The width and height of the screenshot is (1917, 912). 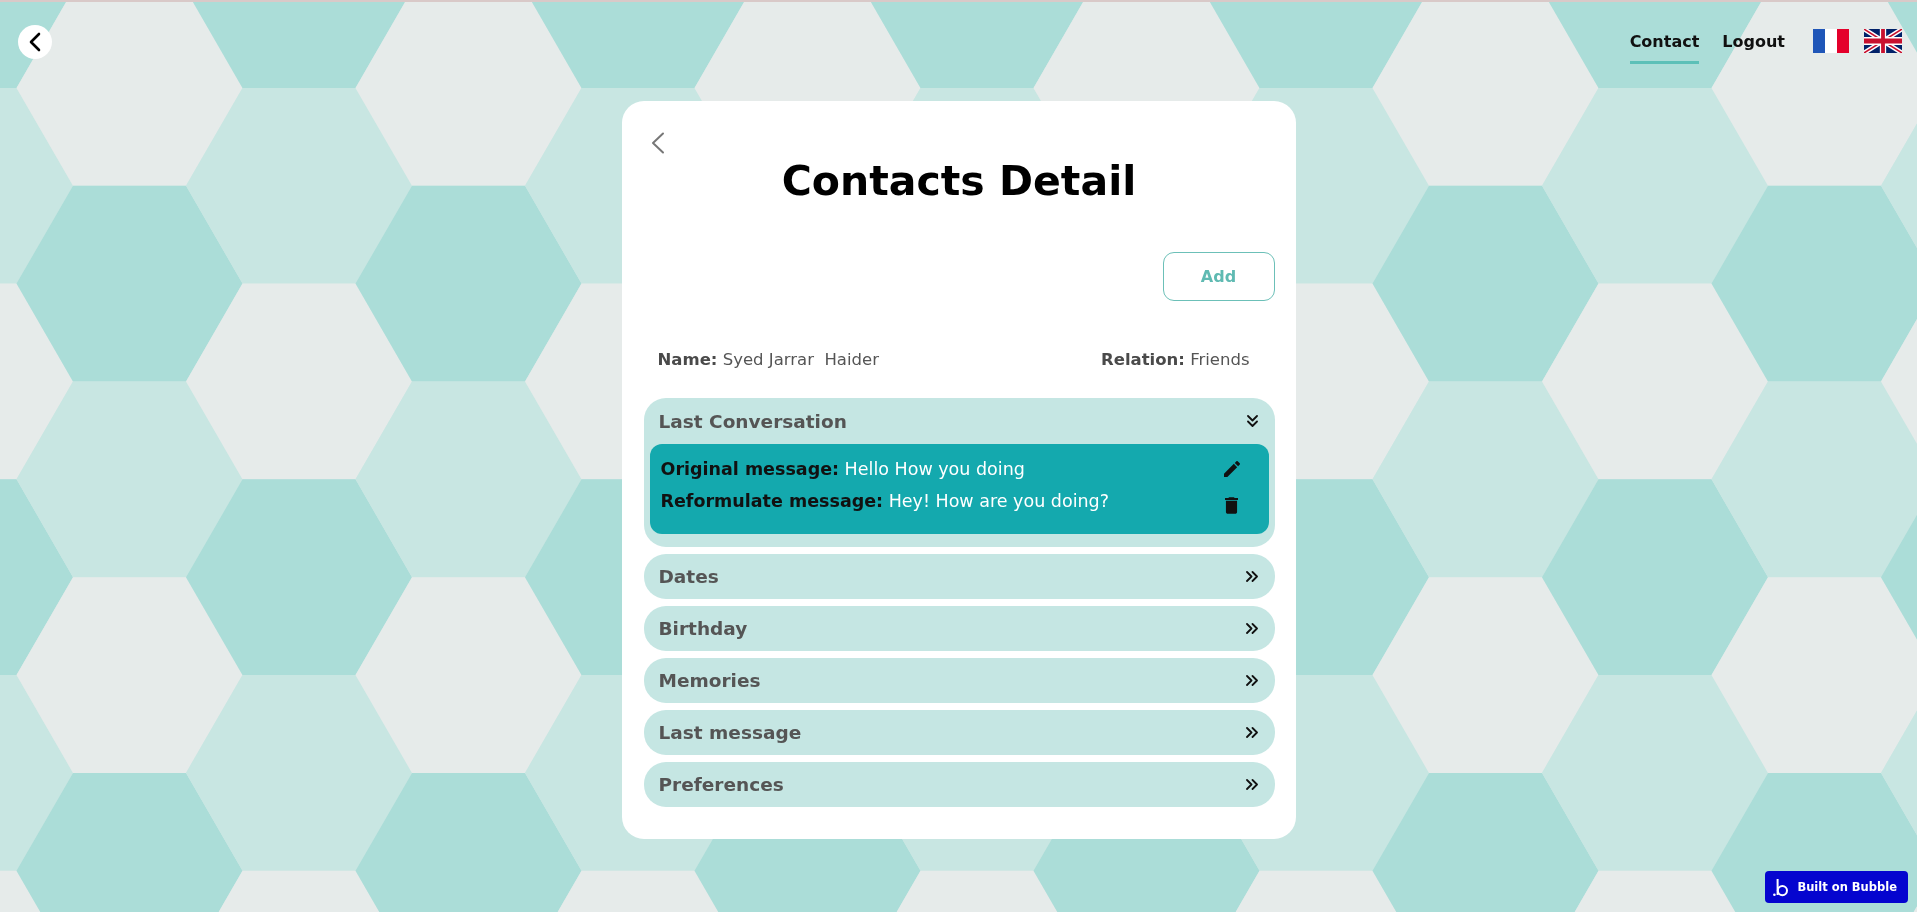 I want to click on logo-icon, so click(x=1781, y=887).